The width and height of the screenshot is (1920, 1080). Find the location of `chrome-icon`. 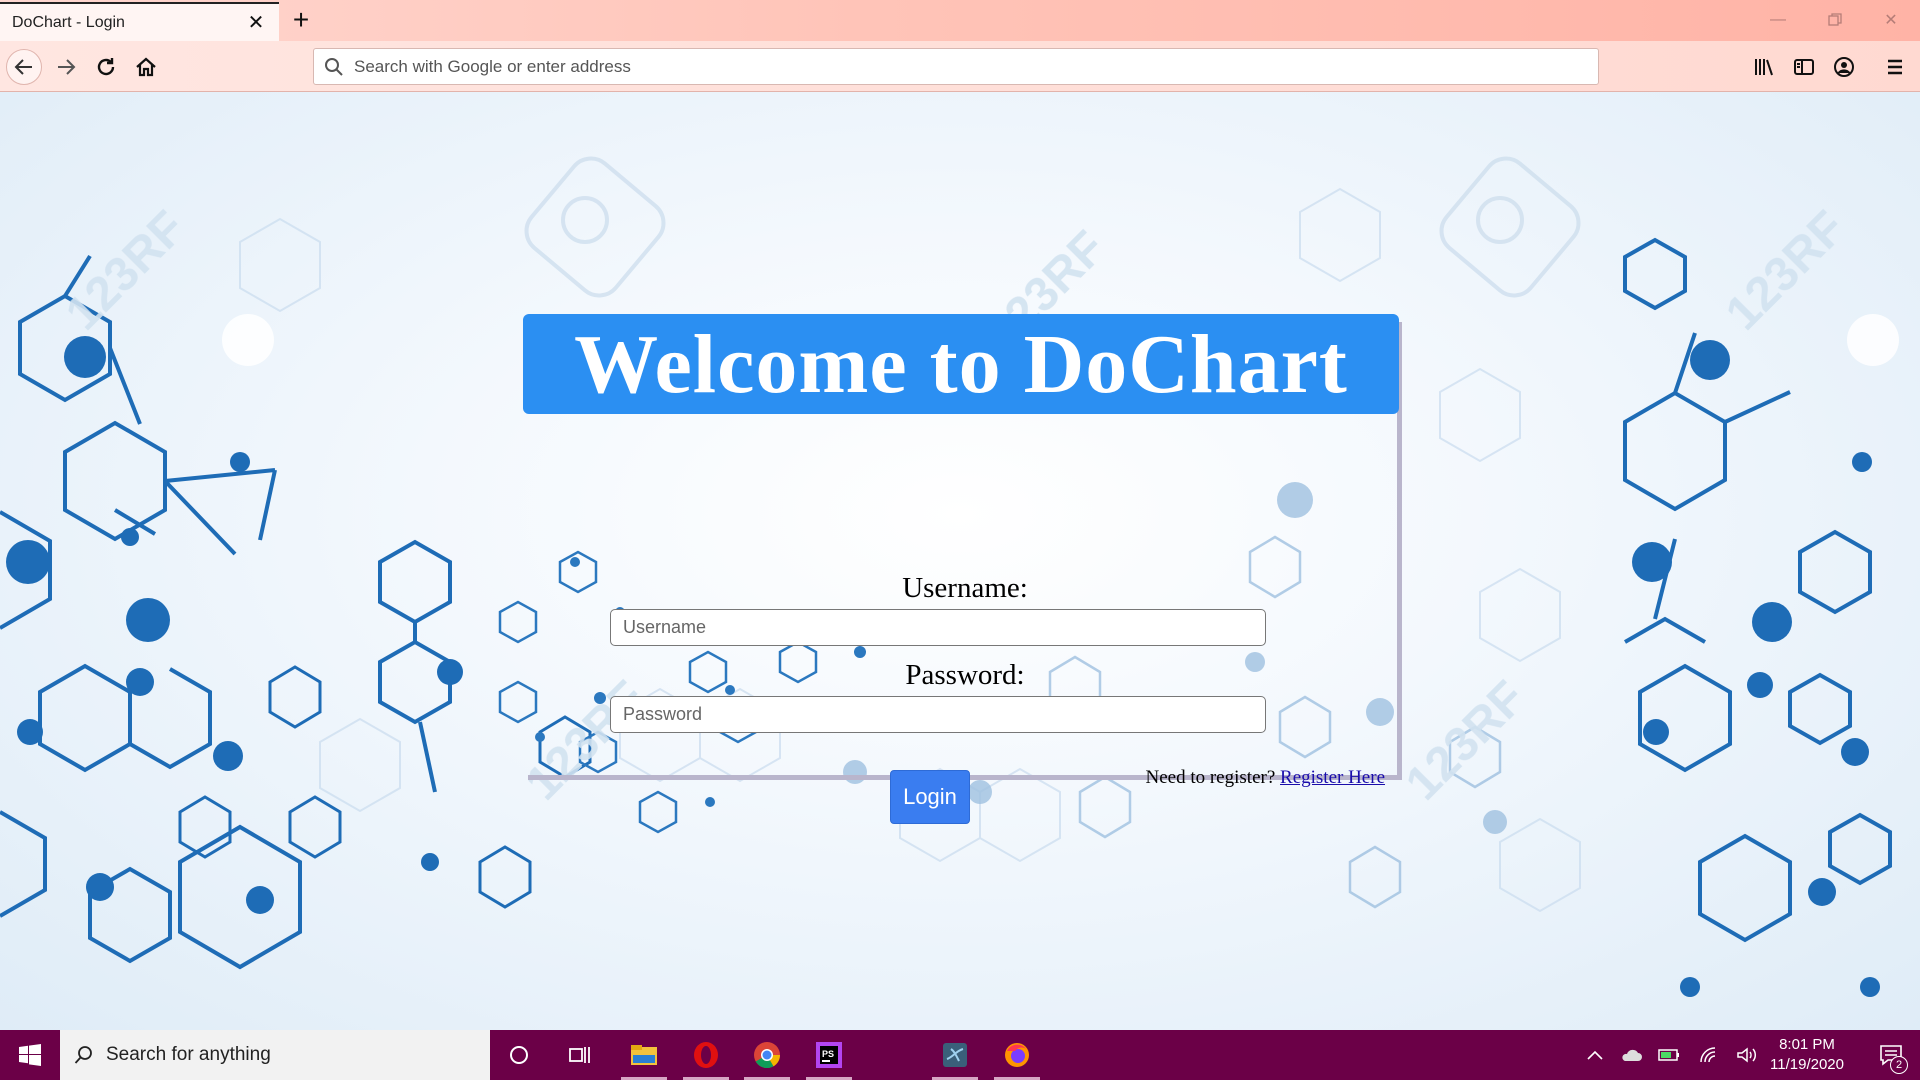

chrome-icon is located at coordinates (767, 1055).